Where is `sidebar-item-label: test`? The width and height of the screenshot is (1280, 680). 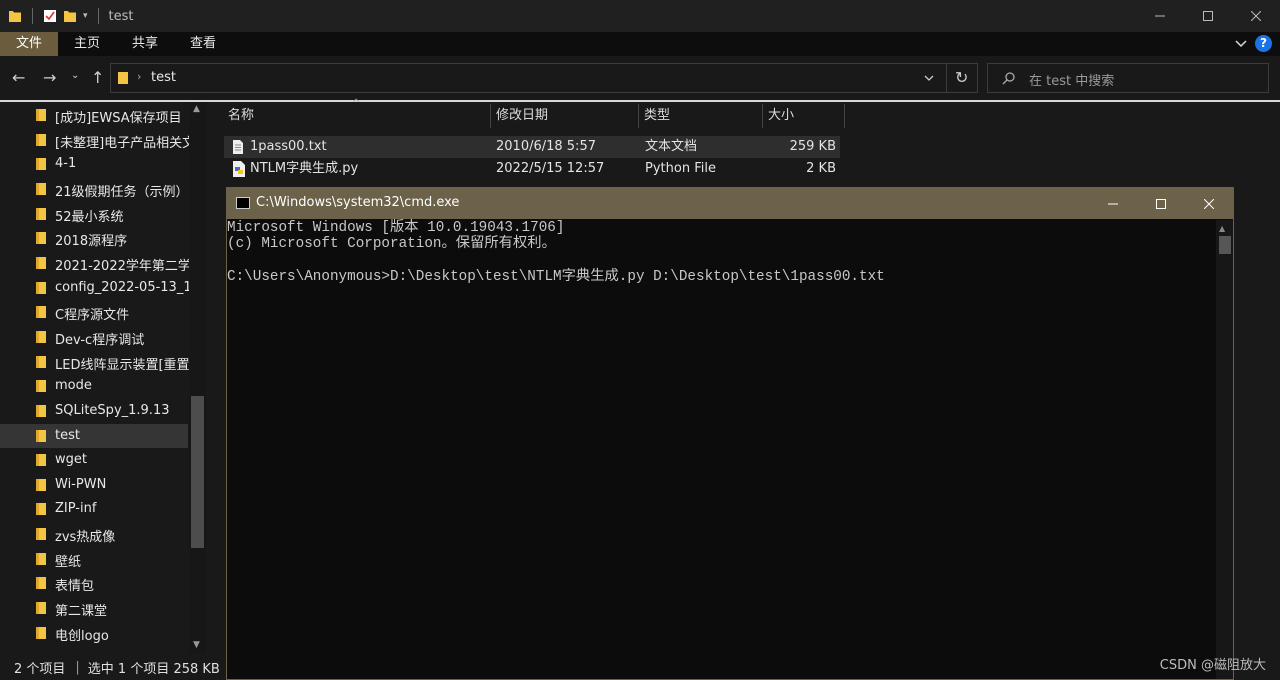
sidebar-item-label: test is located at coordinates (67, 435).